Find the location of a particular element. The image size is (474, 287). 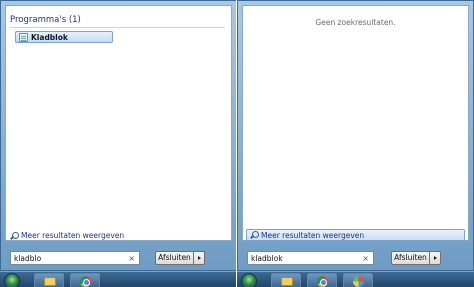

no-results-message: Geen zoekresultaten. is located at coordinates (355, 22).